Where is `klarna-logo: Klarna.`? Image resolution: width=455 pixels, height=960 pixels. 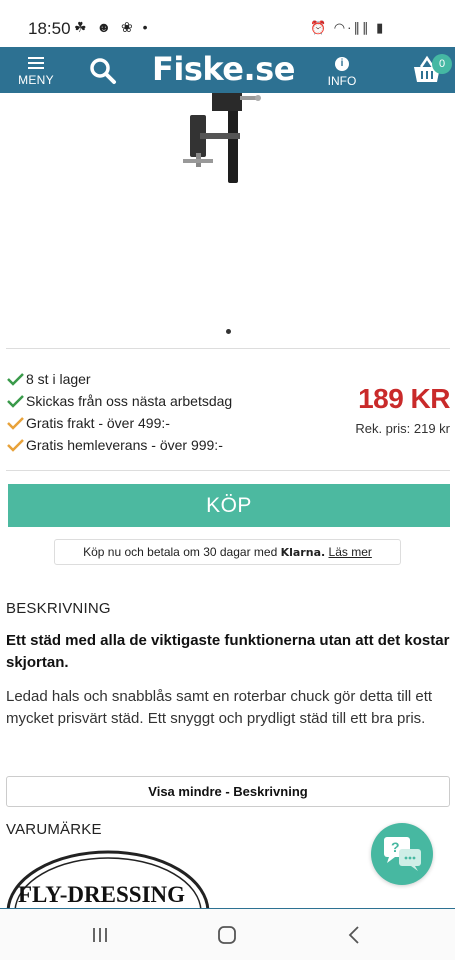
klarna-logo: Klarna. is located at coordinates (303, 552).